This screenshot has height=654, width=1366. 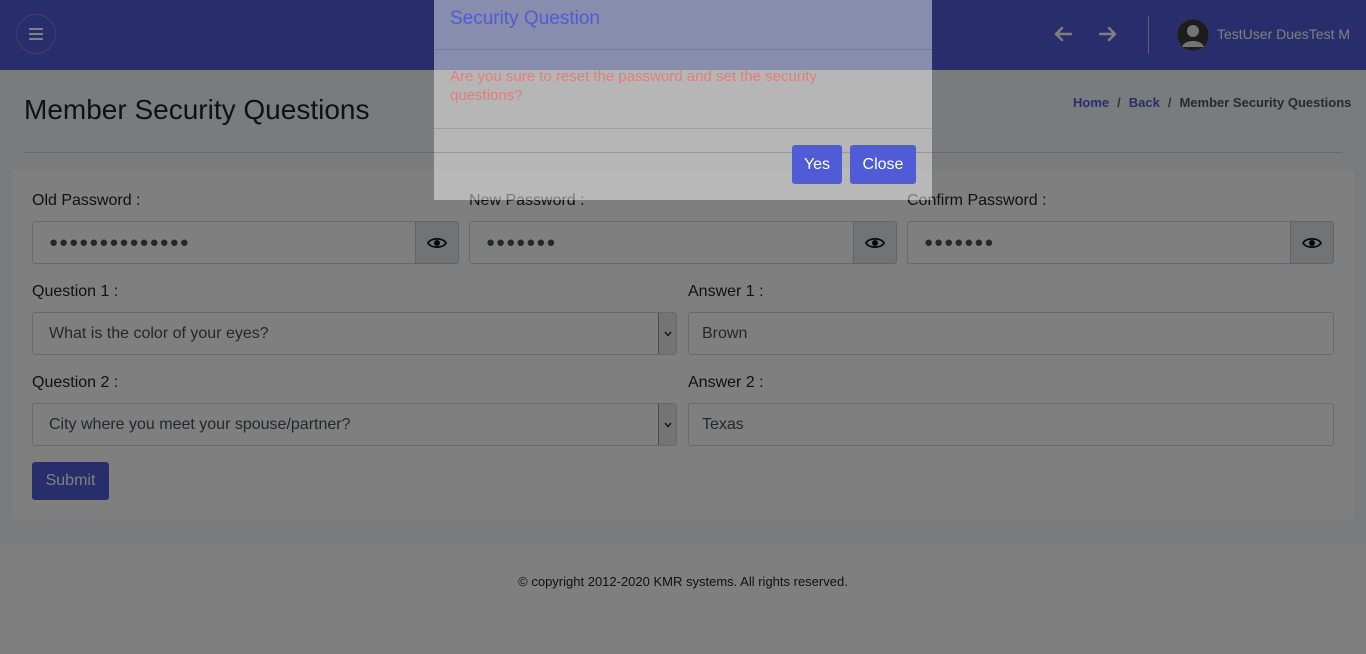 What do you see at coordinates (817, 164) in the screenshot?
I see `dialog-yes-button: Yes` at bounding box center [817, 164].